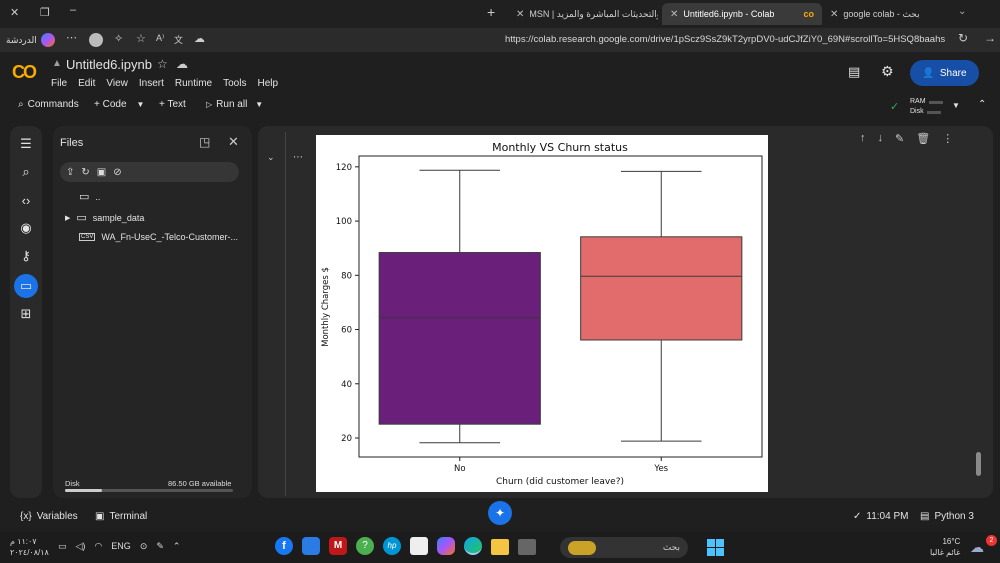  What do you see at coordinates (899, 138) in the screenshot?
I see `edit-pencil-icon: ✎` at bounding box center [899, 138].